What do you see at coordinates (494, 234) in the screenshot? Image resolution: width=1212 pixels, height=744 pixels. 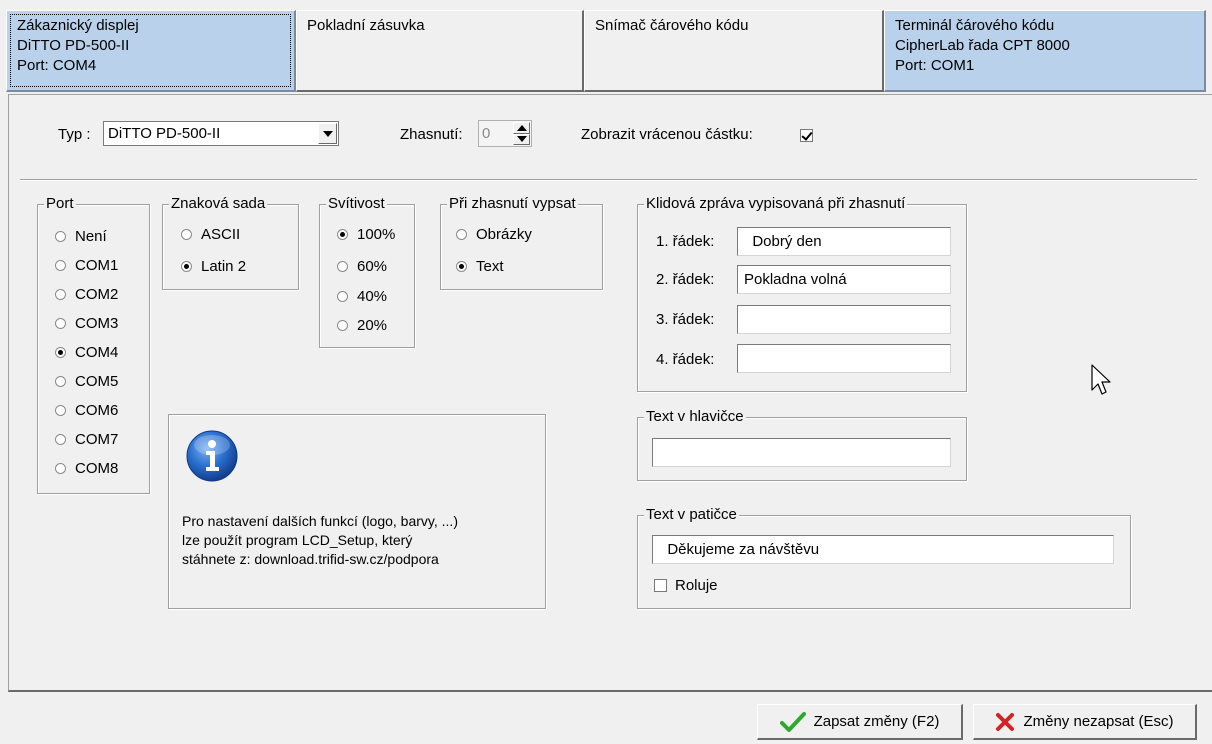 I see `pri-zhasnuti-option-obrazky: Obrázky` at bounding box center [494, 234].